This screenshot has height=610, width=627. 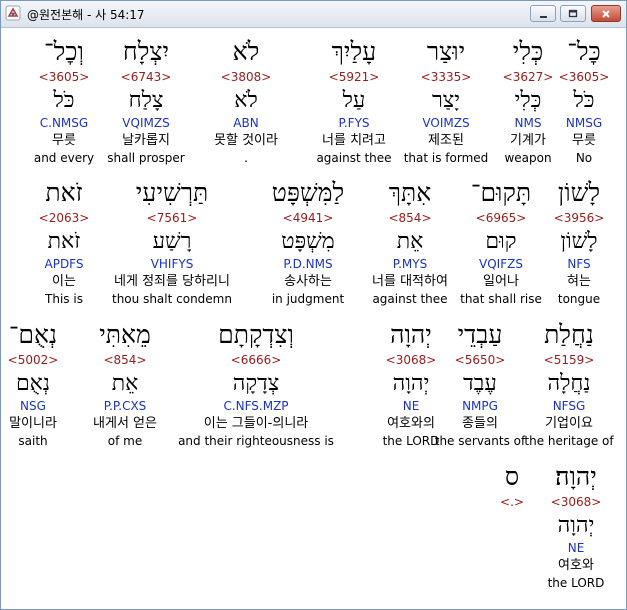 I want to click on morphology-code: APDFS, so click(x=64, y=264).